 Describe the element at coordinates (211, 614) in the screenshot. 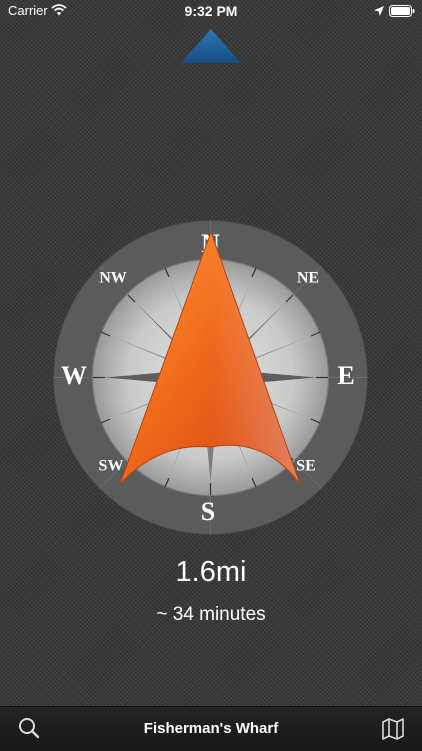

I see `eta-label: ~ 34 minutes` at that location.